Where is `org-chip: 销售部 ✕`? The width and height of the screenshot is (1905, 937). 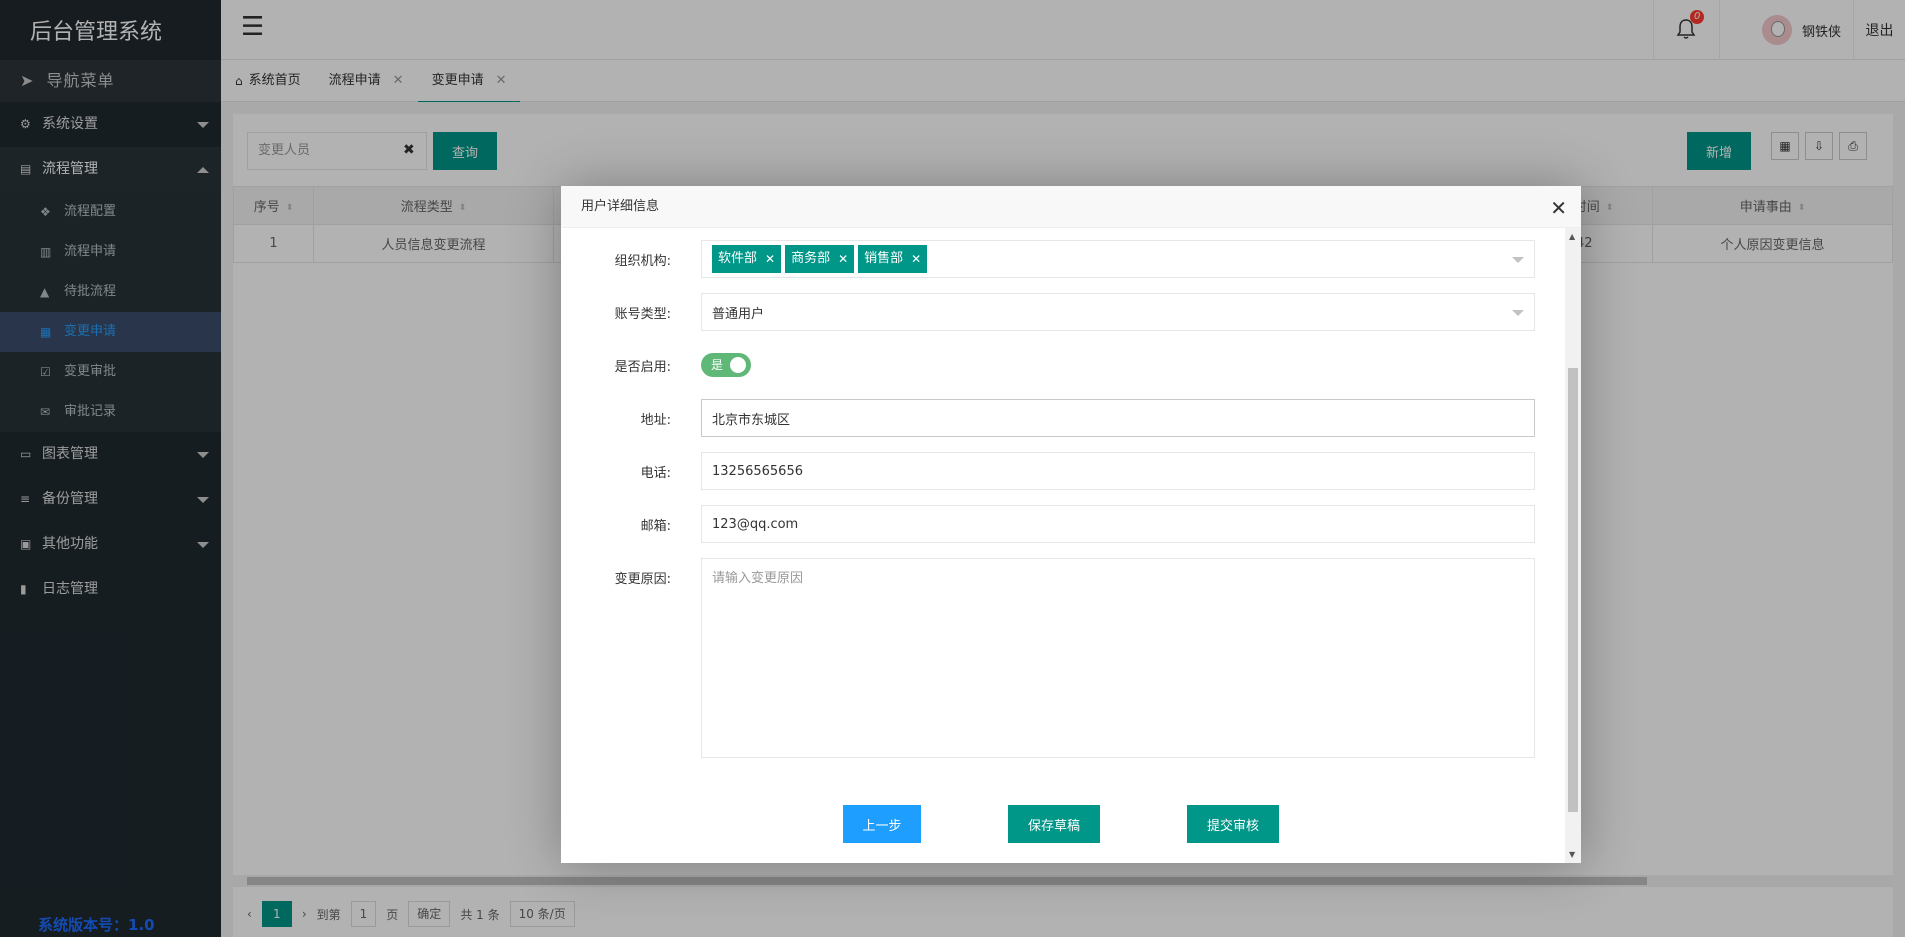
org-chip: 销售部 ✕ is located at coordinates (893, 259).